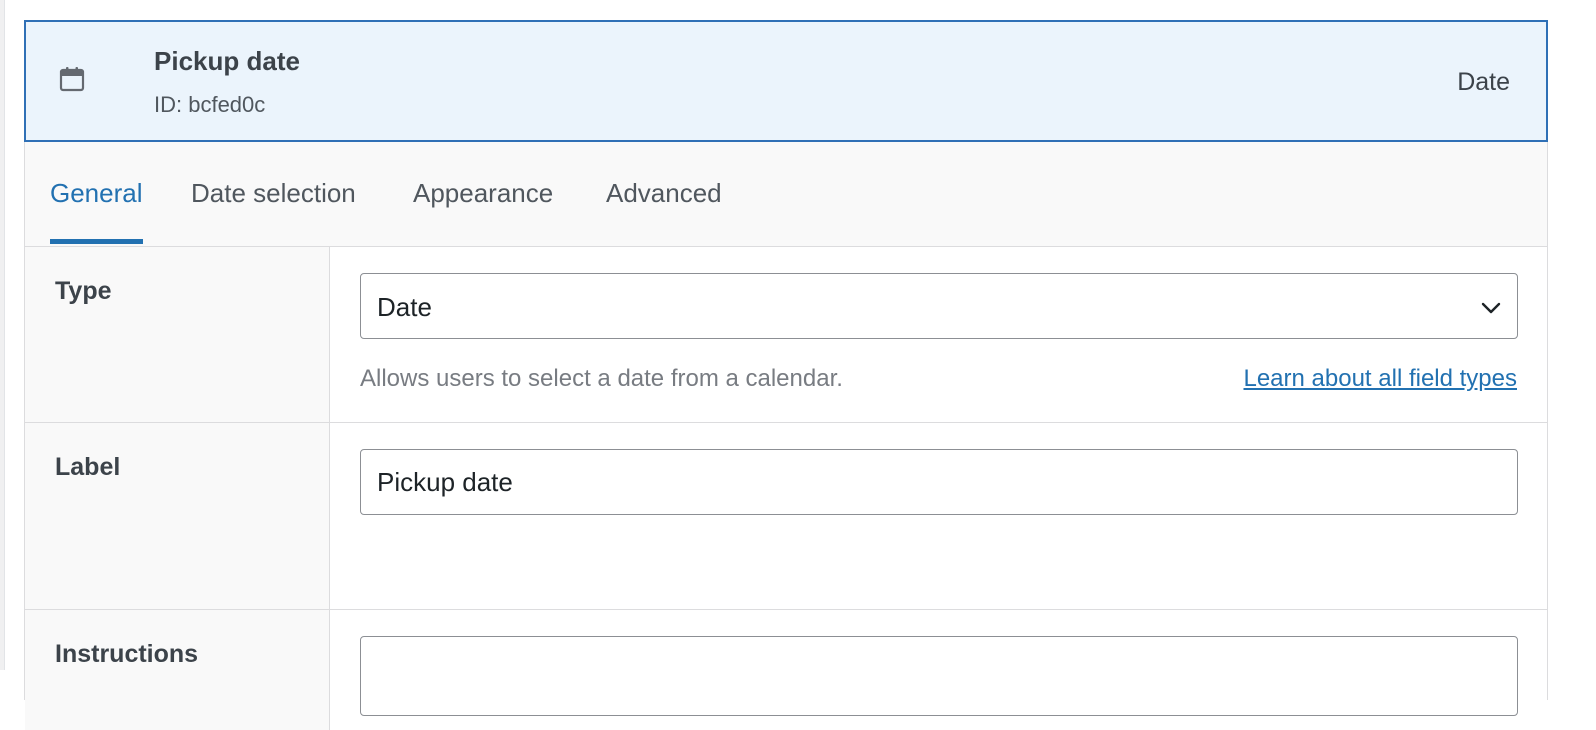  What do you see at coordinates (127, 654) in the screenshot?
I see `instructions-label: Instructions` at bounding box center [127, 654].